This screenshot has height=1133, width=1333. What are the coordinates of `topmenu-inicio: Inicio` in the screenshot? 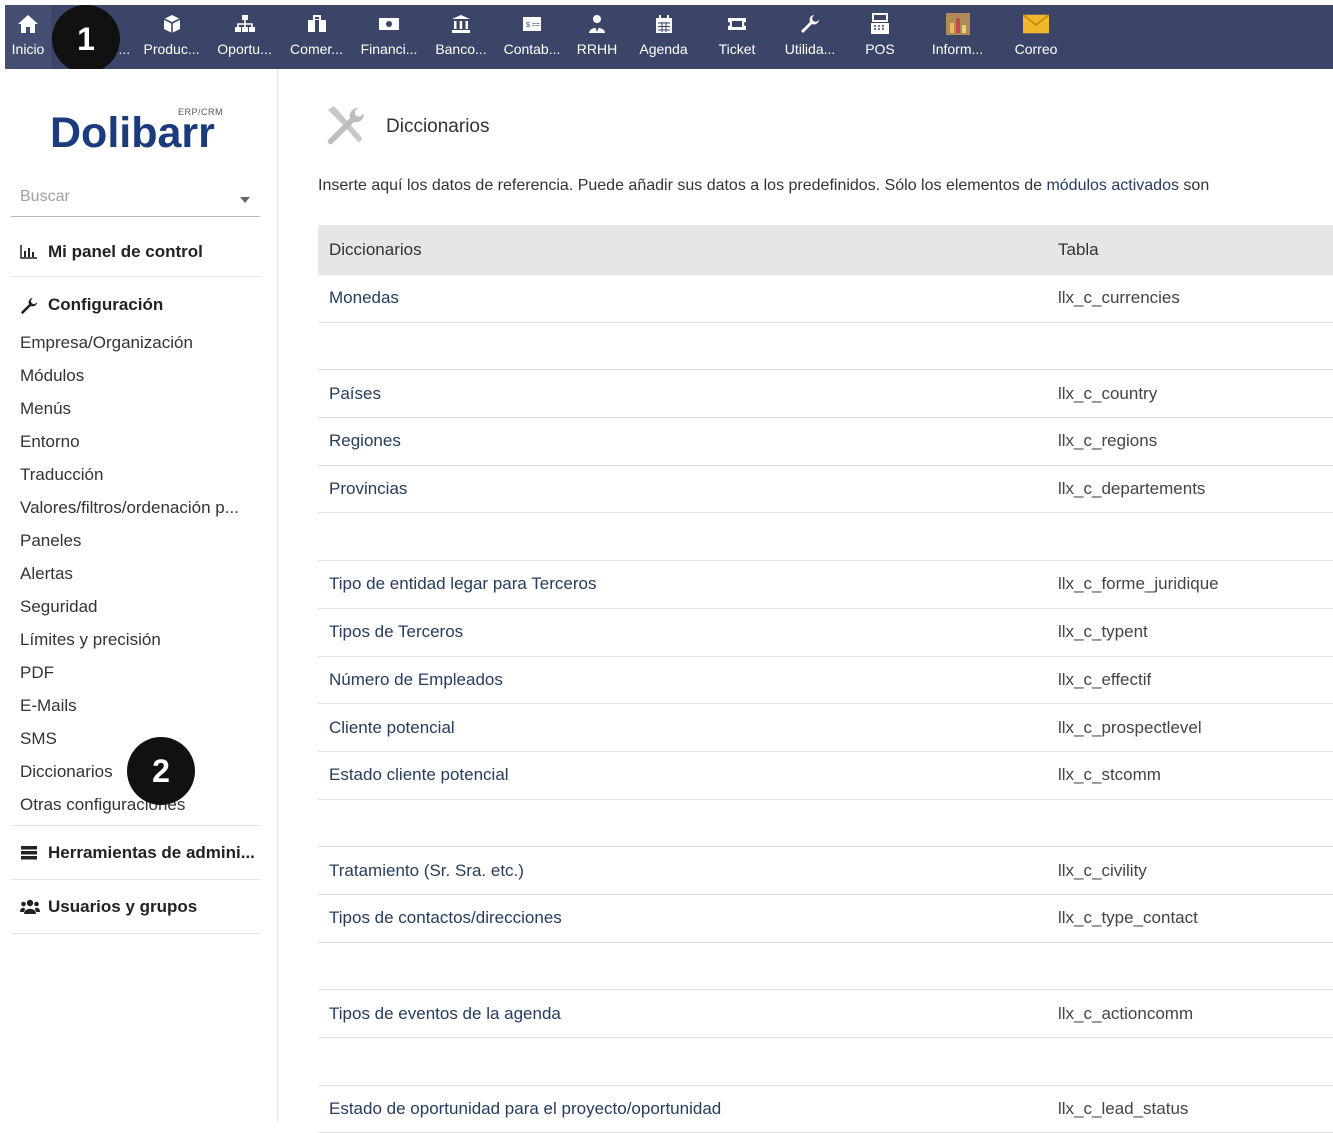 It's located at (28, 37).